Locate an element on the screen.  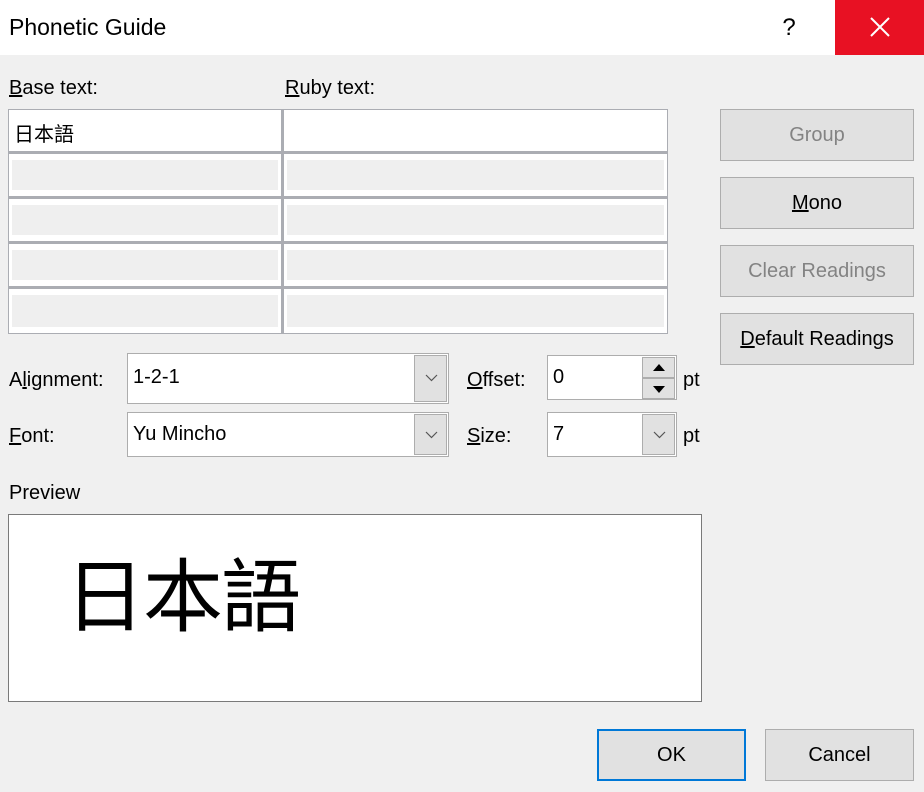
label-text: ignment: is located at coordinates (65, 380).